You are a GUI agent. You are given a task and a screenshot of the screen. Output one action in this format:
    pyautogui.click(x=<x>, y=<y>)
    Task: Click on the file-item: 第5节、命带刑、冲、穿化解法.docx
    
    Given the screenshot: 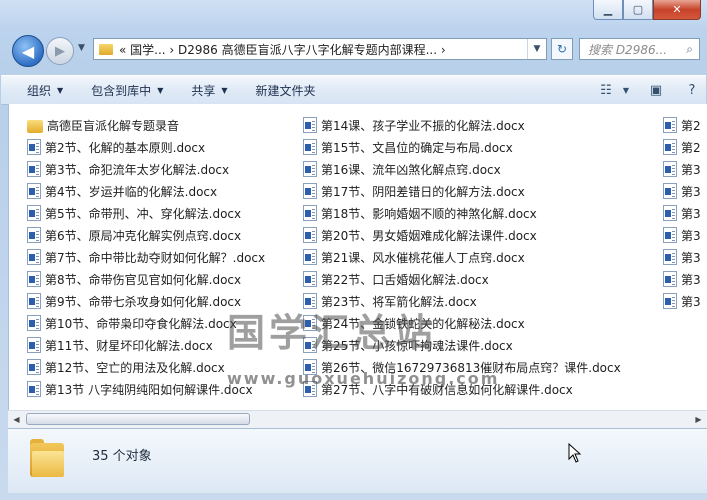 What is the action you would take?
    pyautogui.click(x=146, y=213)
    